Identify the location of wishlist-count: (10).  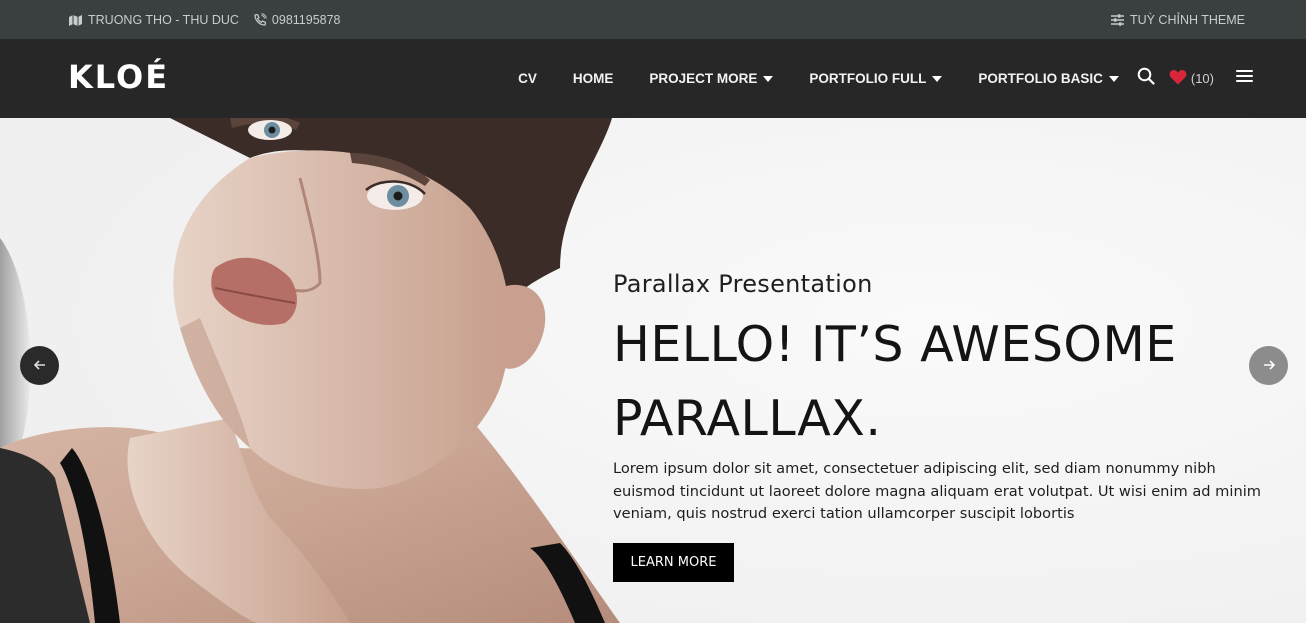
(1202, 78).